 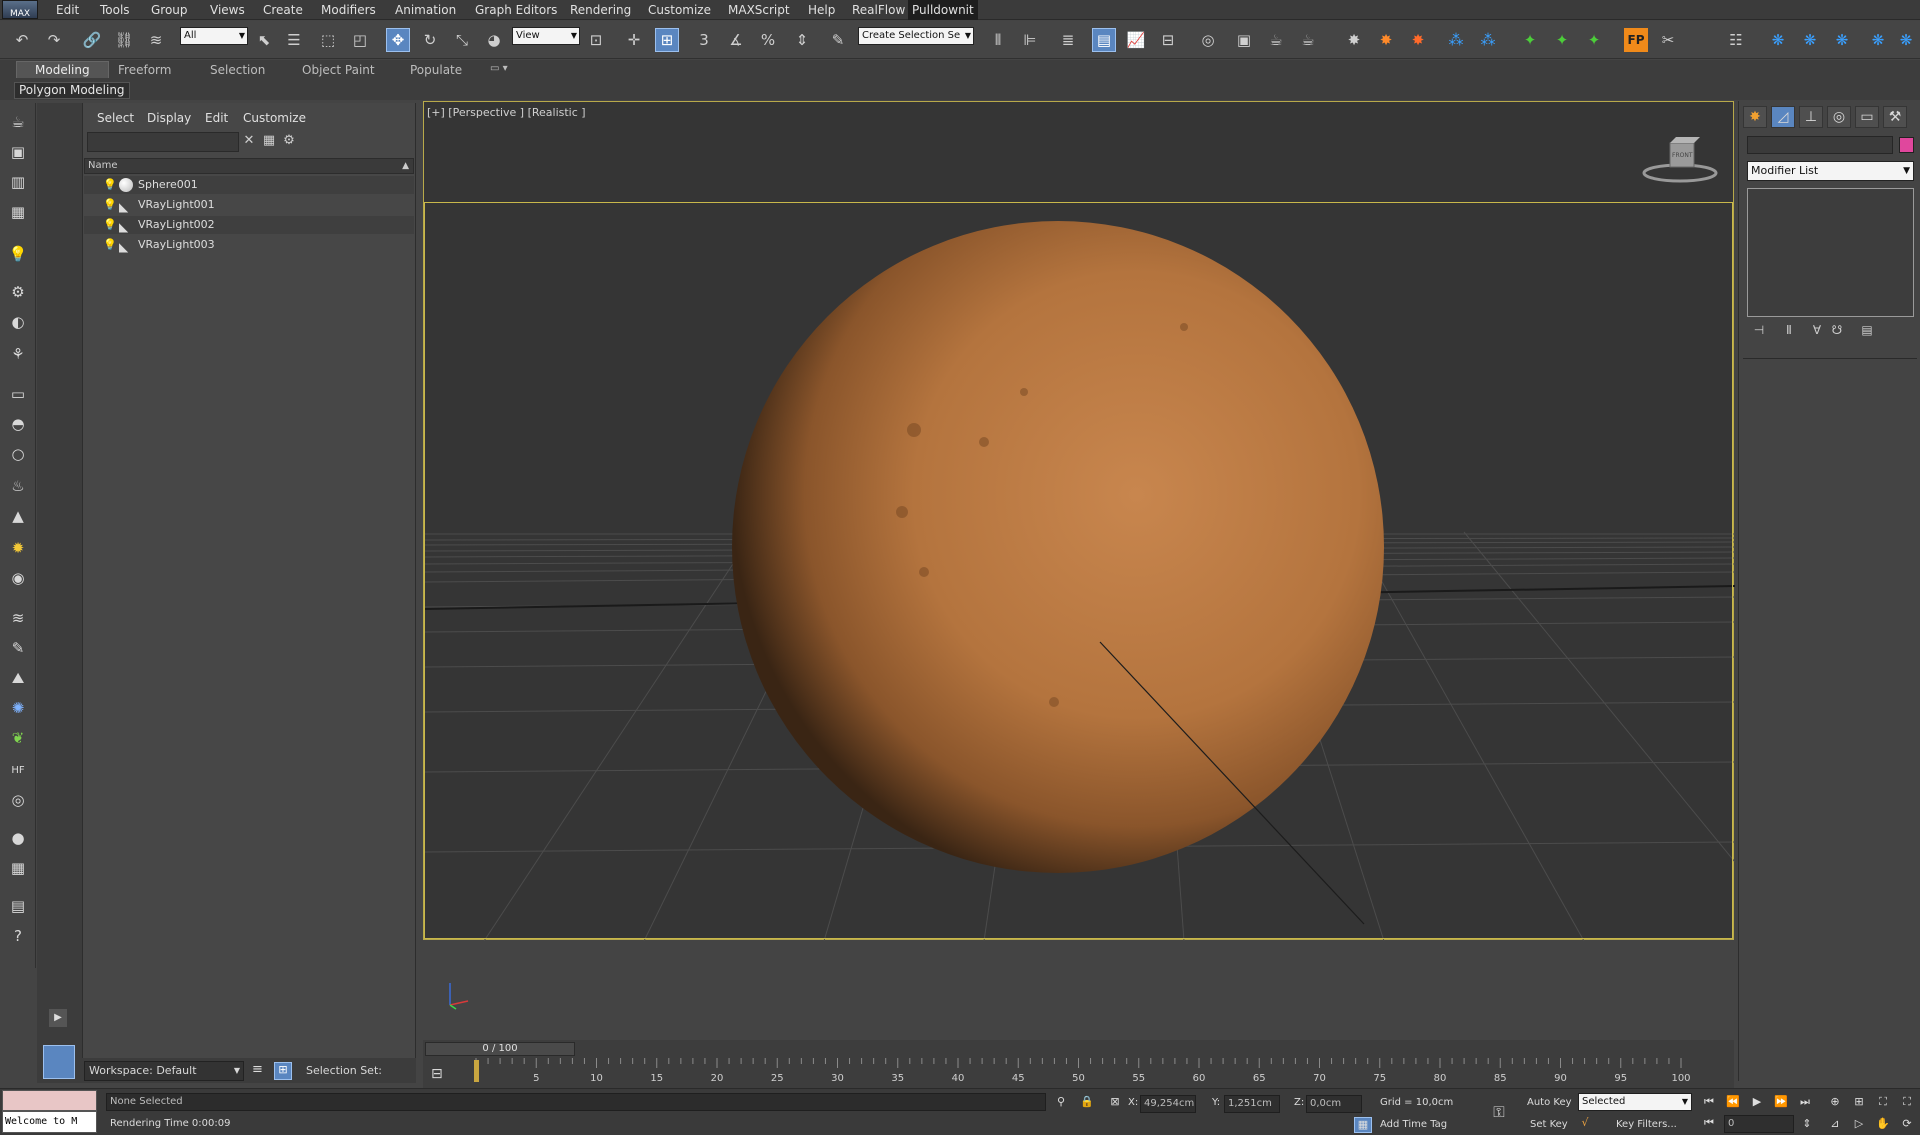 What do you see at coordinates (1334, 1104) in the screenshot?
I see `z-coord-field: 0,0cm` at bounding box center [1334, 1104].